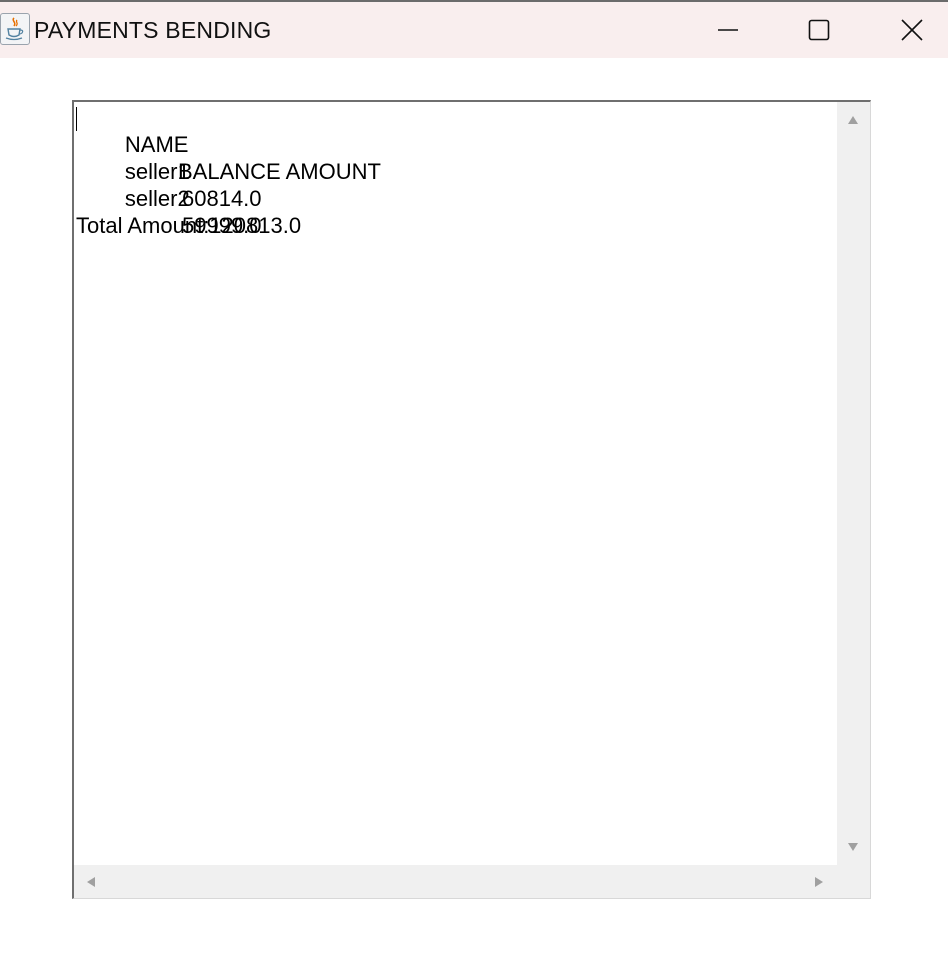 The width and height of the screenshot is (948, 956). I want to click on maximize-button, so click(819, 30).